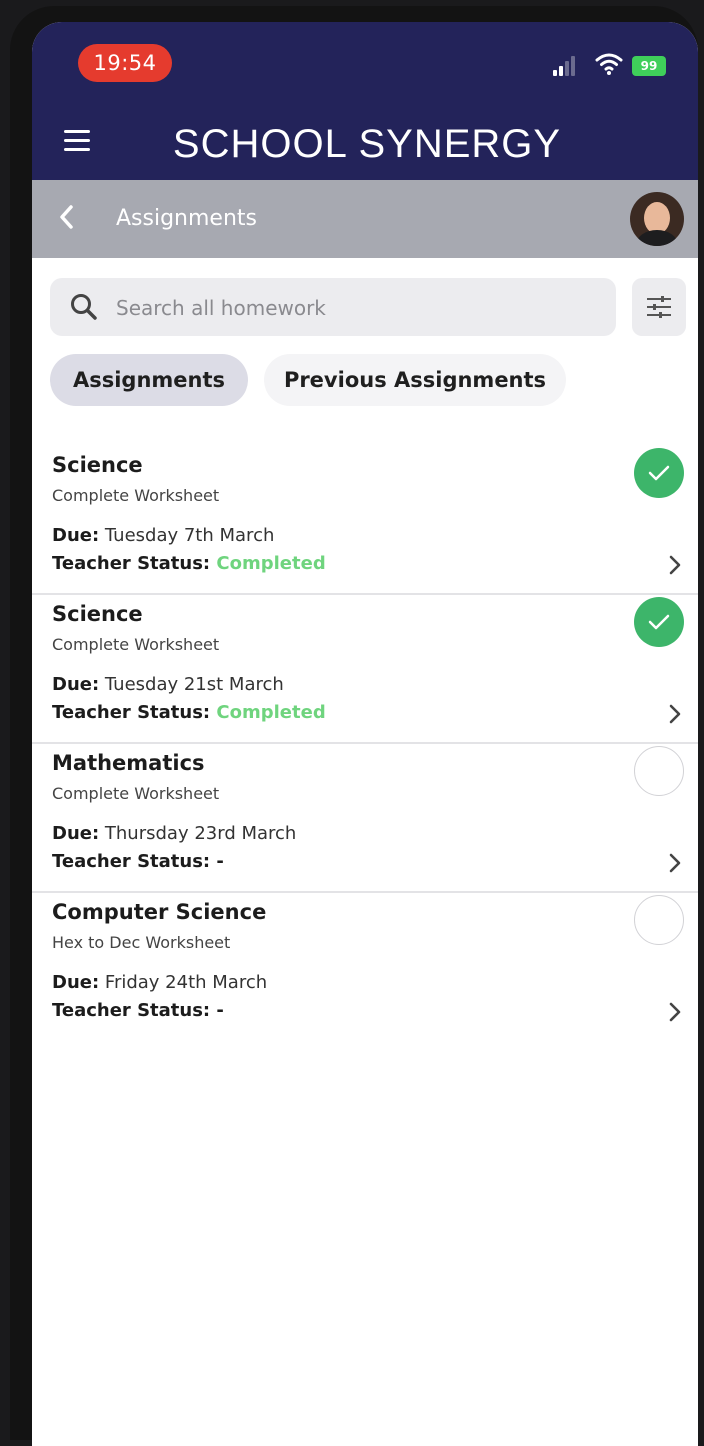 The height and width of the screenshot is (1446, 704). I want to click on due-date: Thursday 23rd March, so click(200, 833).